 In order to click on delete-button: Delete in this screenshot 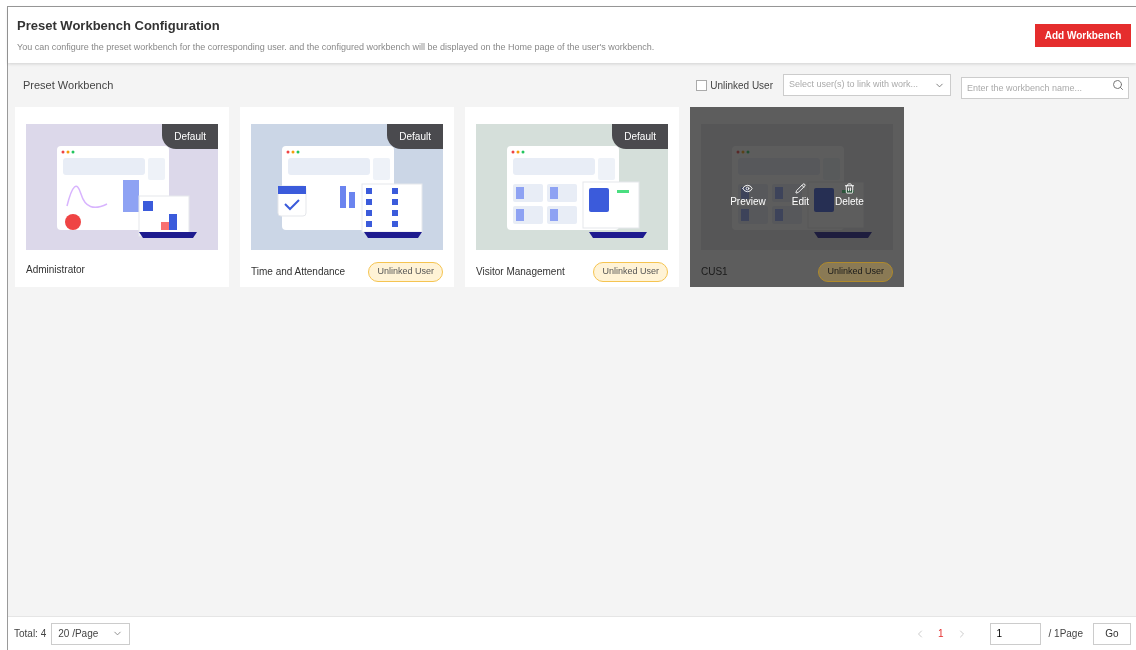, I will do `click(849, 195)`.